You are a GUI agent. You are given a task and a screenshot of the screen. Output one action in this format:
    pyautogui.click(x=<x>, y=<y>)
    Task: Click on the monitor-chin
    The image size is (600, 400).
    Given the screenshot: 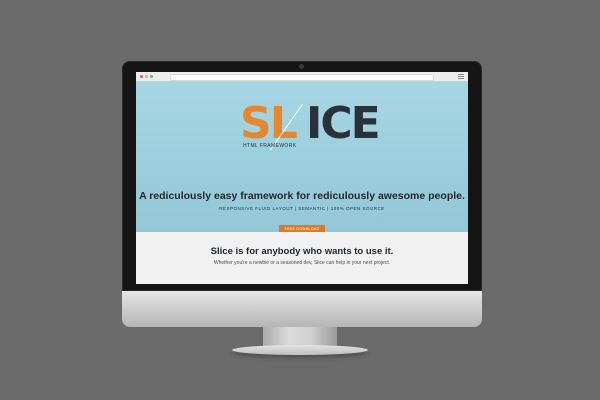 What is the action you would take?
    pyautogui.click(x=302, y=309)
    